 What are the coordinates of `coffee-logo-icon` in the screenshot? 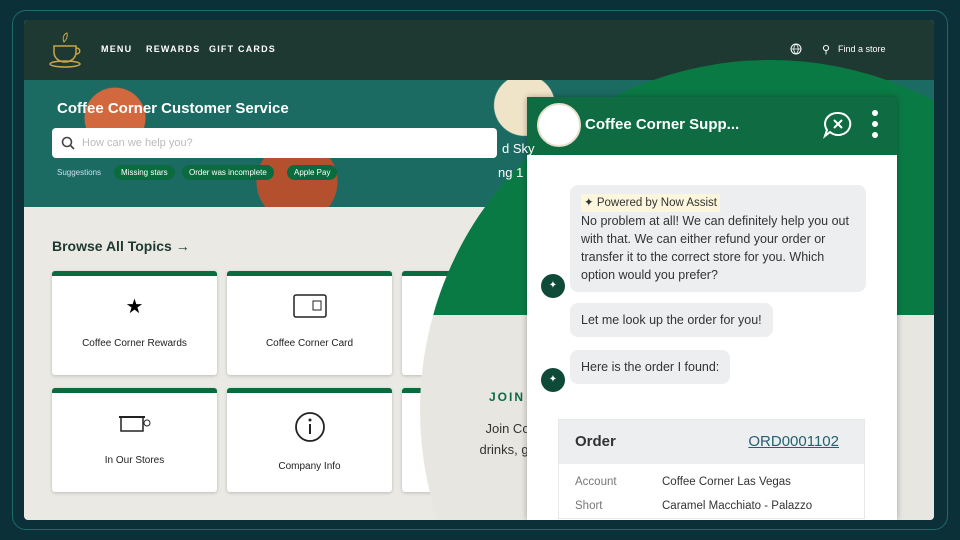 It's located at (65, 50).